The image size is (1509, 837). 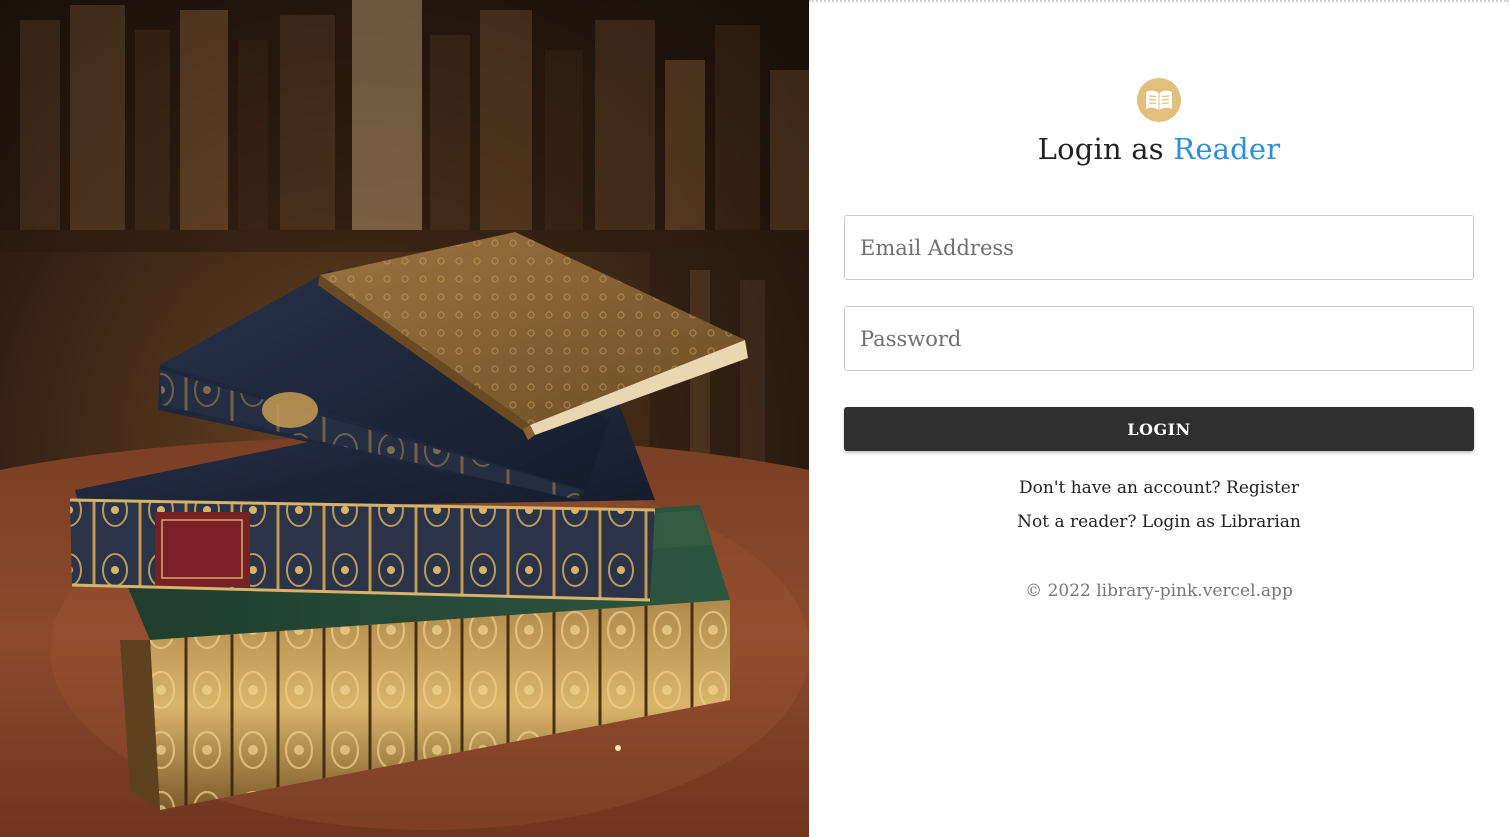 What do you see at coordinates (1159, 522) in the screenshot?
I see `librarian-login-link: Not a reader? Login as Librarian` at bounding box center [1159, 522].